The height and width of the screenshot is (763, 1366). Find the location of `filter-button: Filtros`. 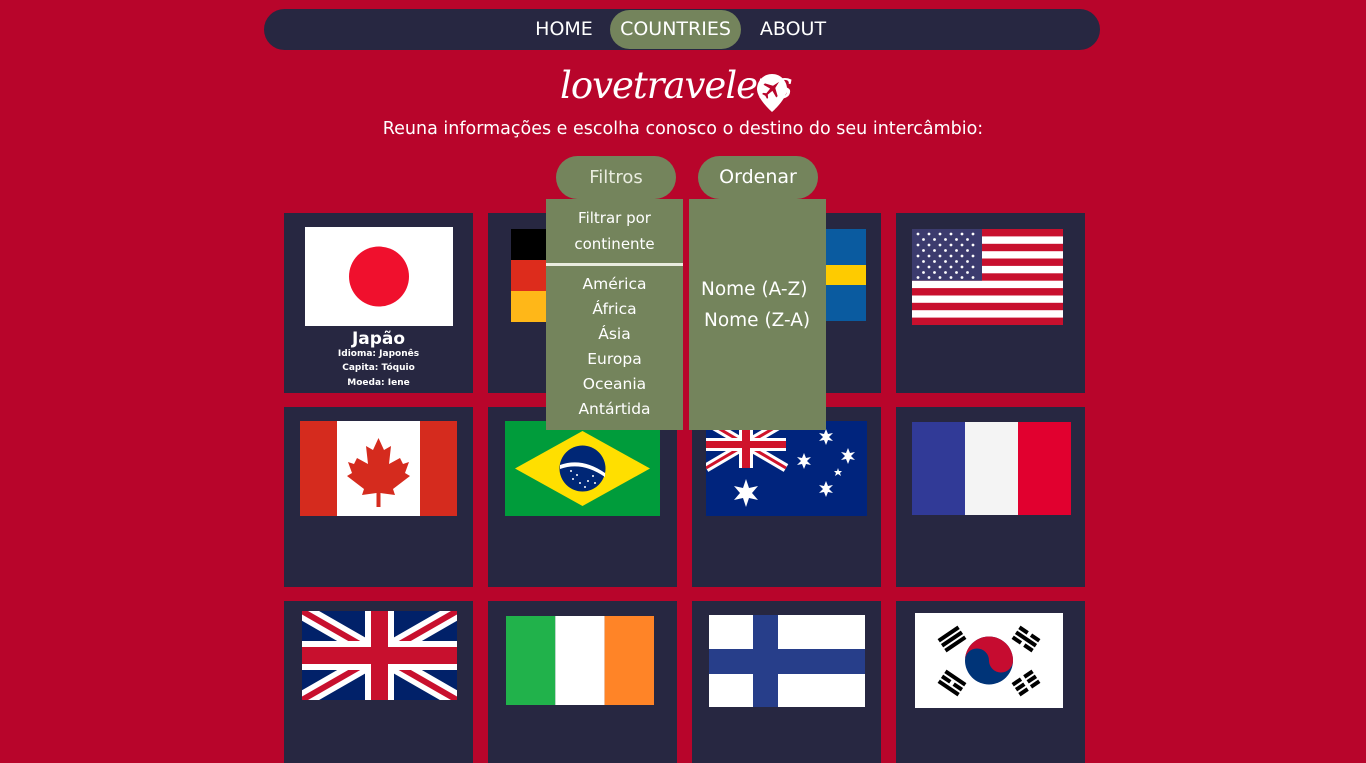

filter-button: Filtros is located at coordinates (616, 177).